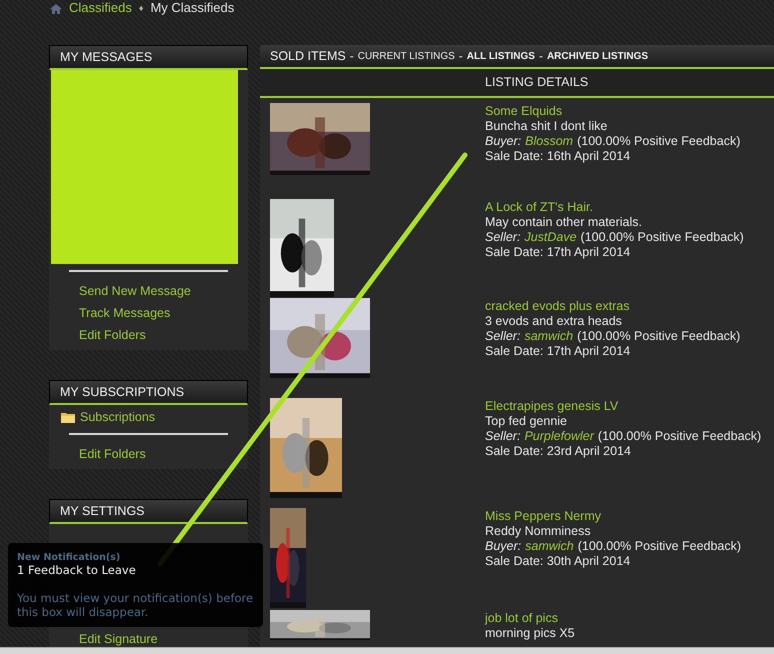 This screenshot has height=654, width=774. What do you see at coordinates (558, 561) in the screenshot?
I see `sale-date: Sale Date: 30th April 2014` at bounding box center [558, 561].